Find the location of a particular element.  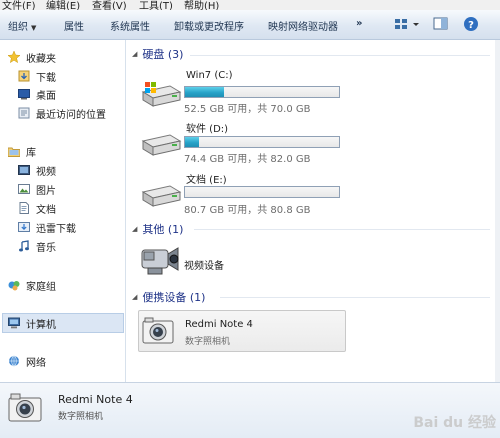

library-icon is located at coordinates (14, 151).